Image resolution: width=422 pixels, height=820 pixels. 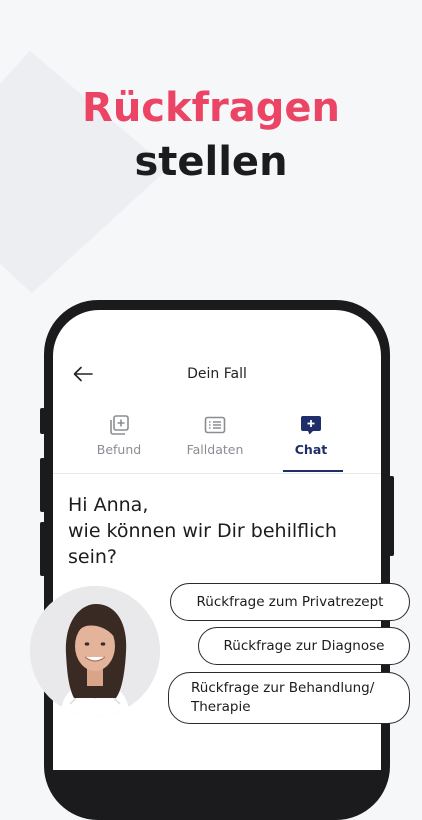 I want to click on app-bar: Dein Fall, so click(x=217, y=374).